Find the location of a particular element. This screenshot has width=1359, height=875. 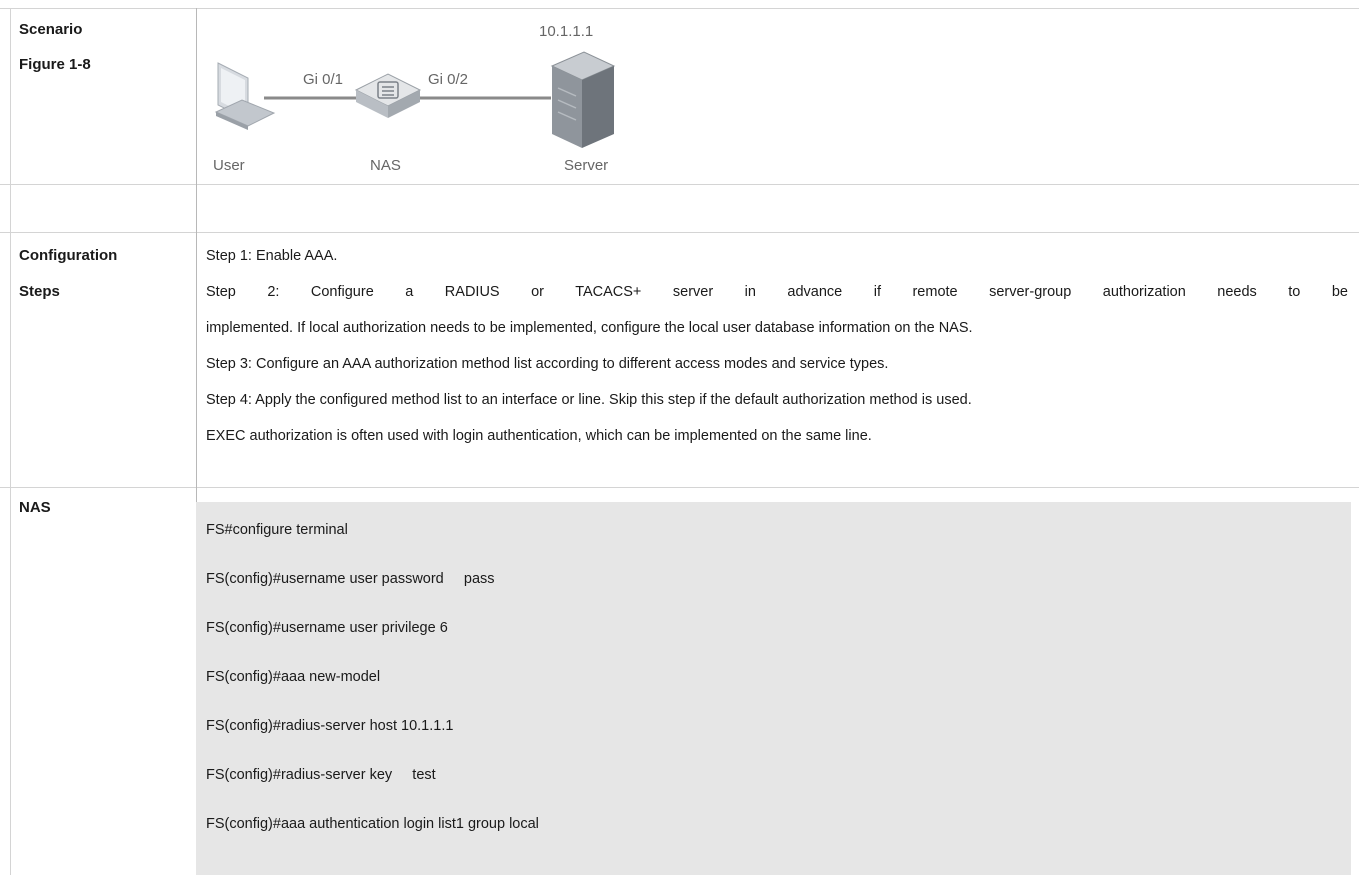

nas-label: NAS is located at coordinates (385, 165).